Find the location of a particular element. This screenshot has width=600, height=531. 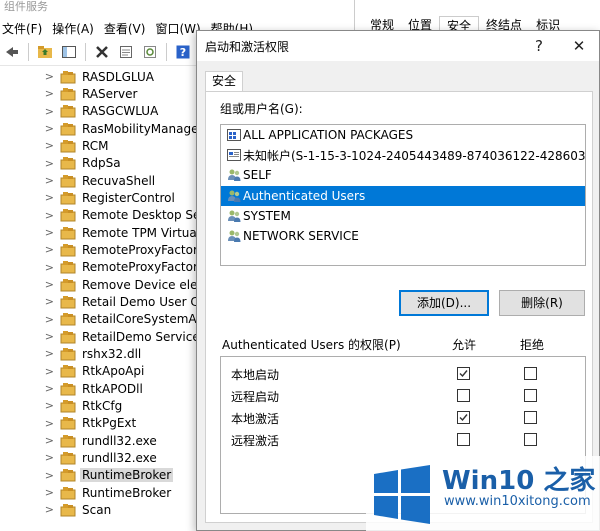

group-or-user-label: 组或用户名(G): is located at coordinates (261, 109).